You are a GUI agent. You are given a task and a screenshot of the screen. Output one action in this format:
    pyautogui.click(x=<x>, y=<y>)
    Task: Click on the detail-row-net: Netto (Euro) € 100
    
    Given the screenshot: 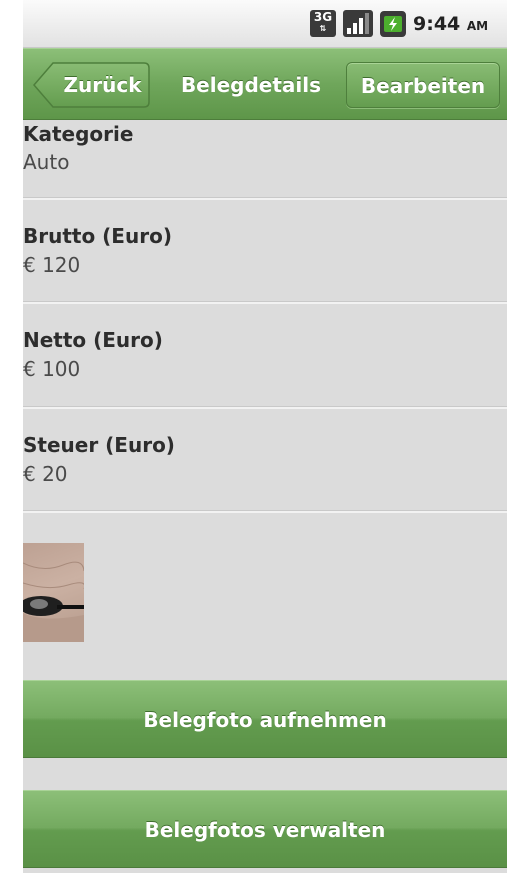 What is the action you would take?
    pyautogui.click(x=265, y=356)
    